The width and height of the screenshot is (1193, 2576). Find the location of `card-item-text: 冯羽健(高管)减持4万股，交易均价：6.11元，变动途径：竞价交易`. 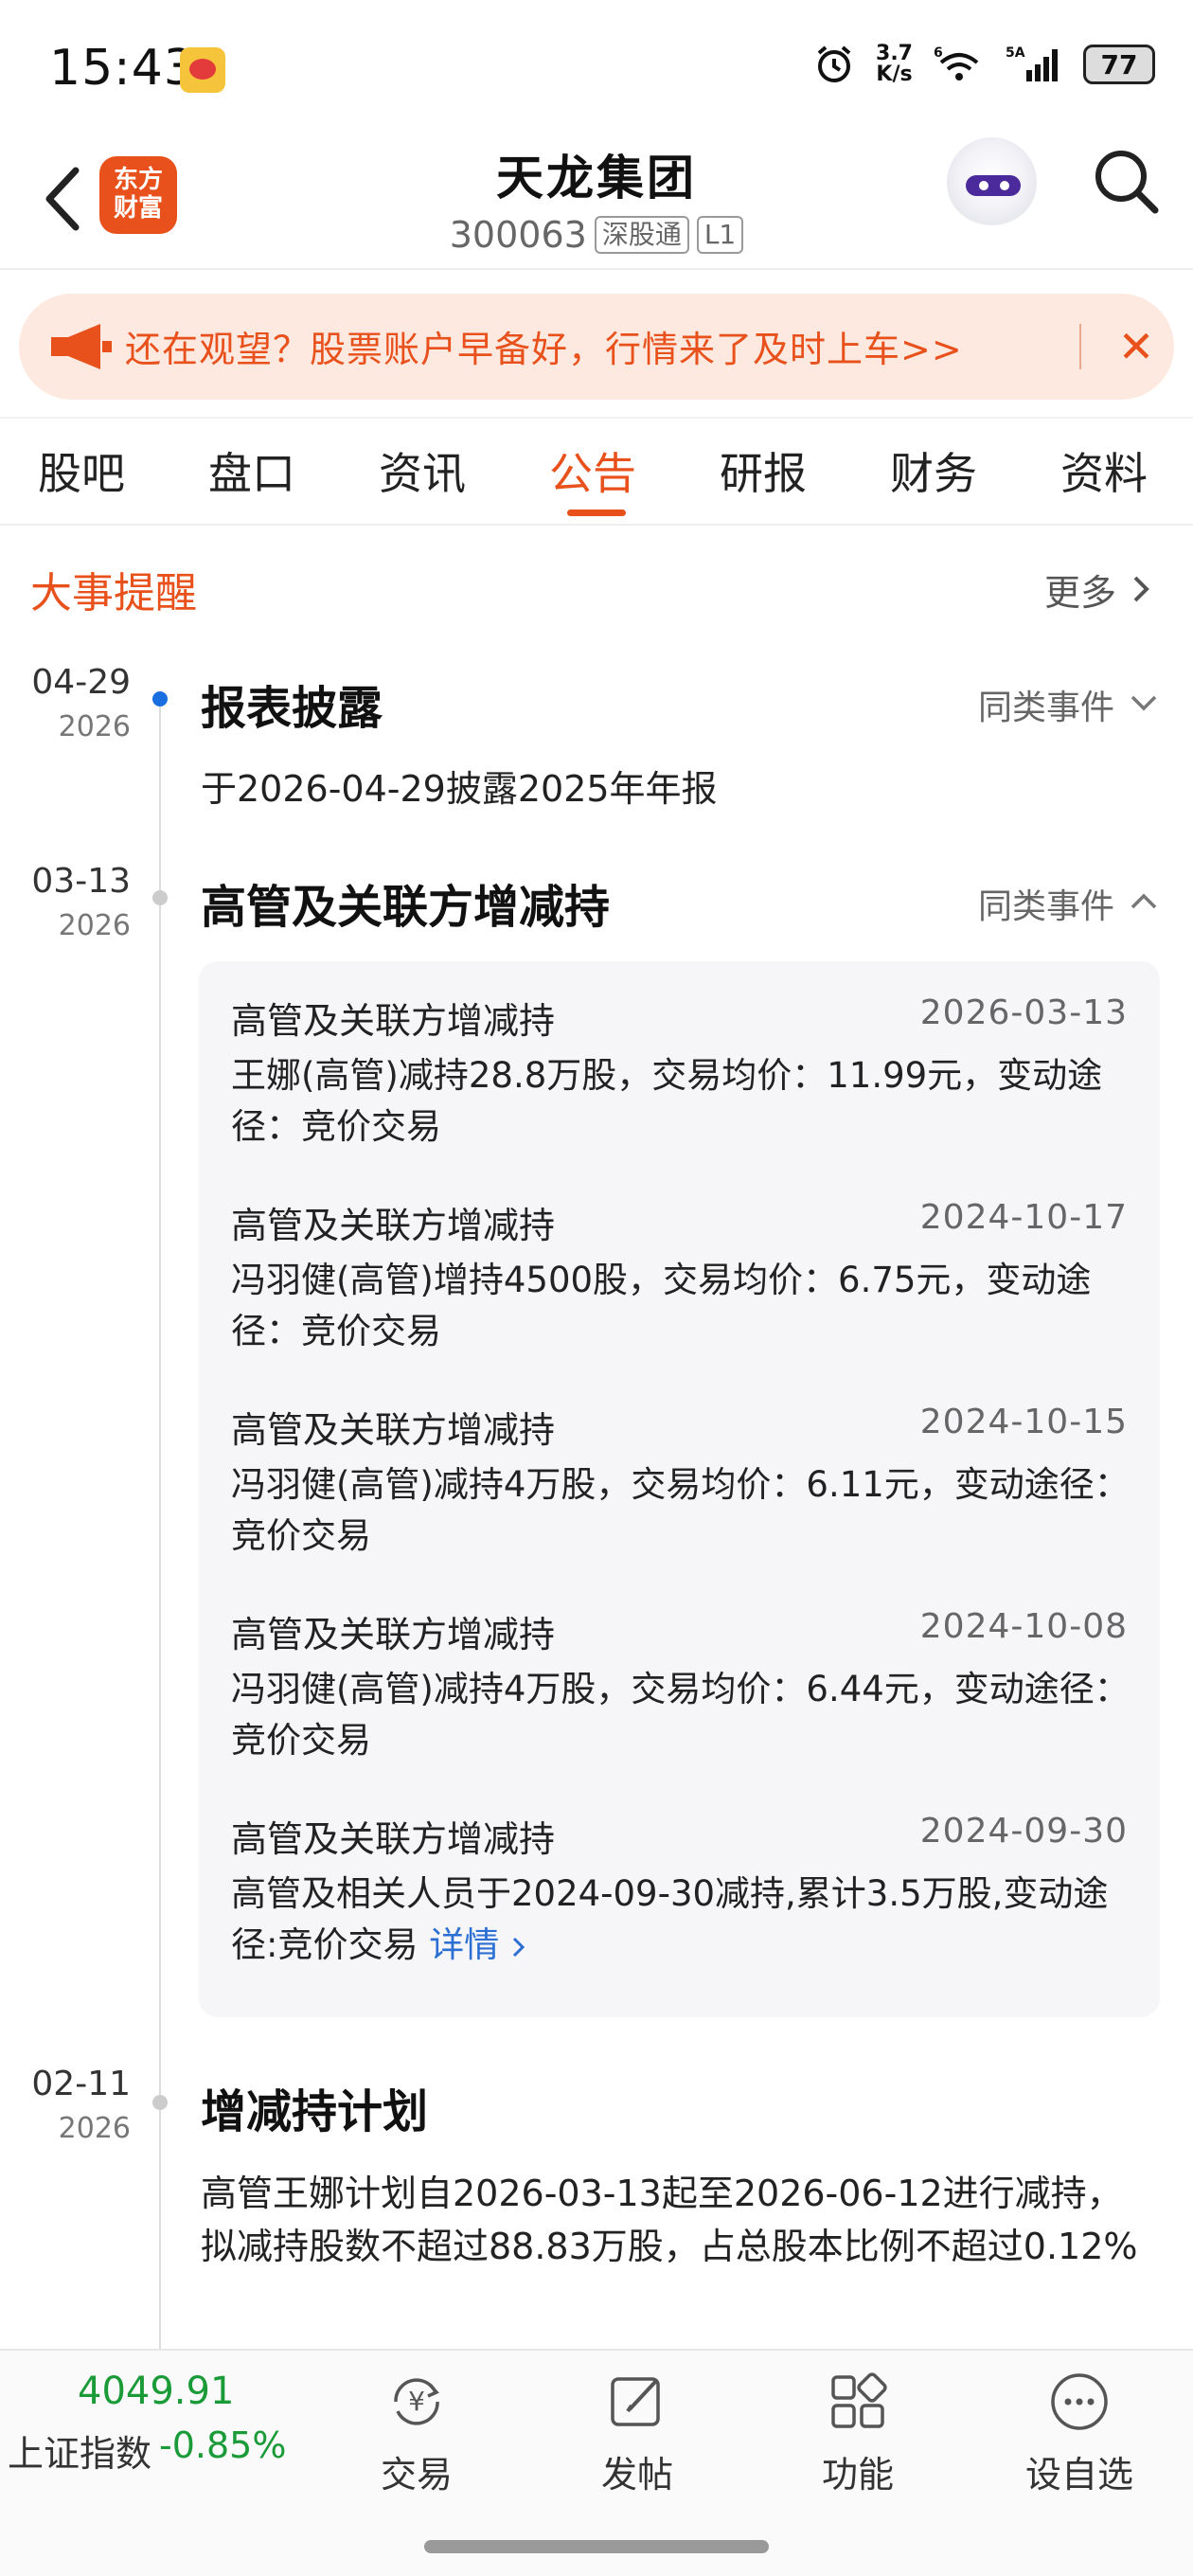

card-item-text: 冯羽健(高管)减持4万股，交易均价：6.11元，变动途径：竞价交易 is located at coordinates (680, 1510).